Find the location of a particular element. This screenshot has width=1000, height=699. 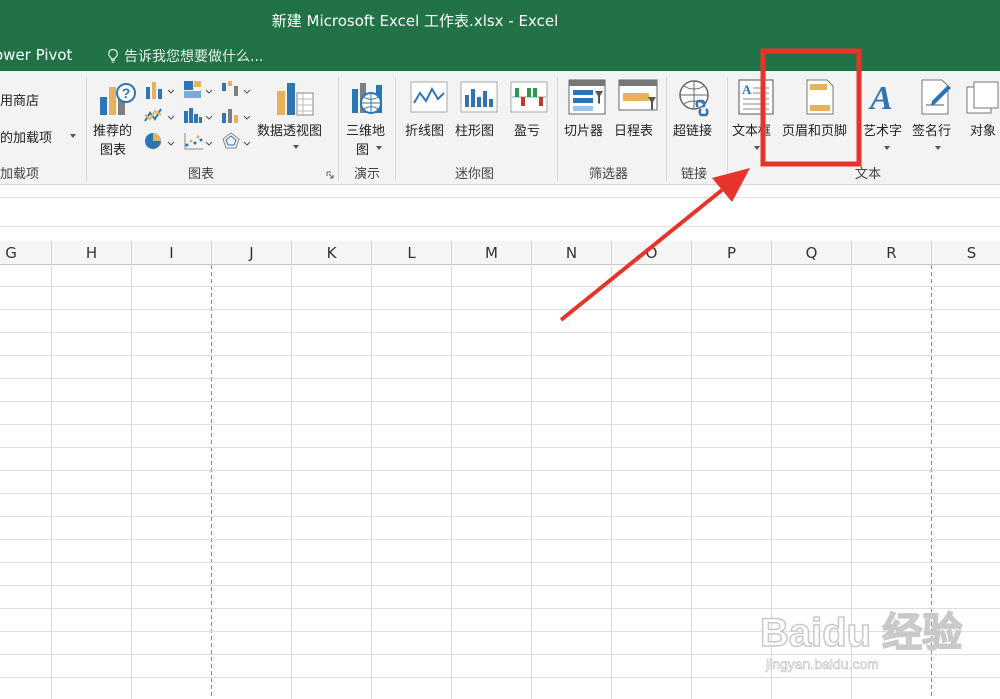

baidu-watermark: Baidu 经验 jingyan.baidu.com is located at coordinates (879, 640).